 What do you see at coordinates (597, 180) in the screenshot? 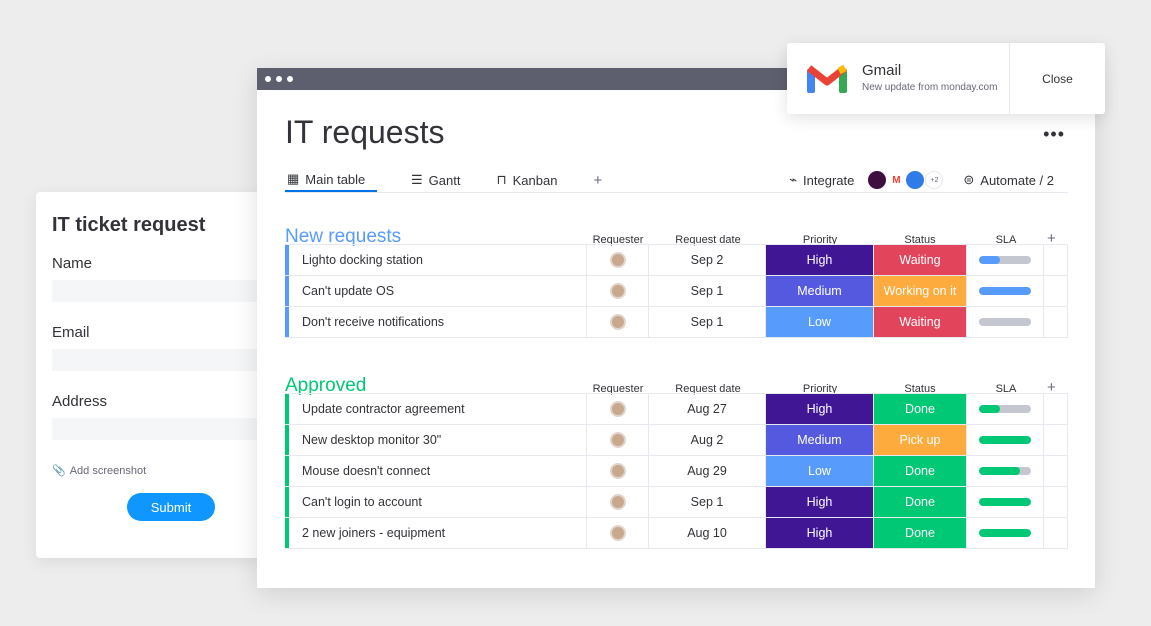
I see `add-view-button: +` at bounding box center [597, 180].